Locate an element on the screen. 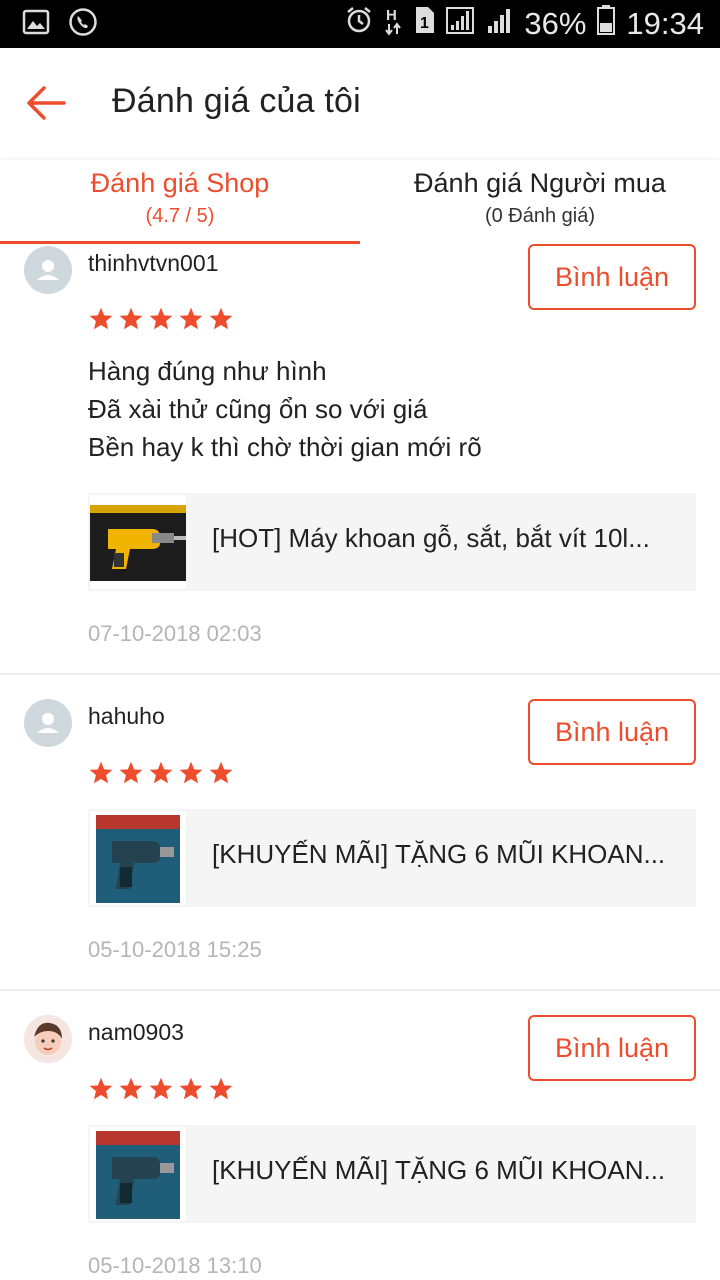 The width and height of the screenshot is (720, 1280). status-bar: H 1 36% 19:34 is located at coordinates (360, 24).